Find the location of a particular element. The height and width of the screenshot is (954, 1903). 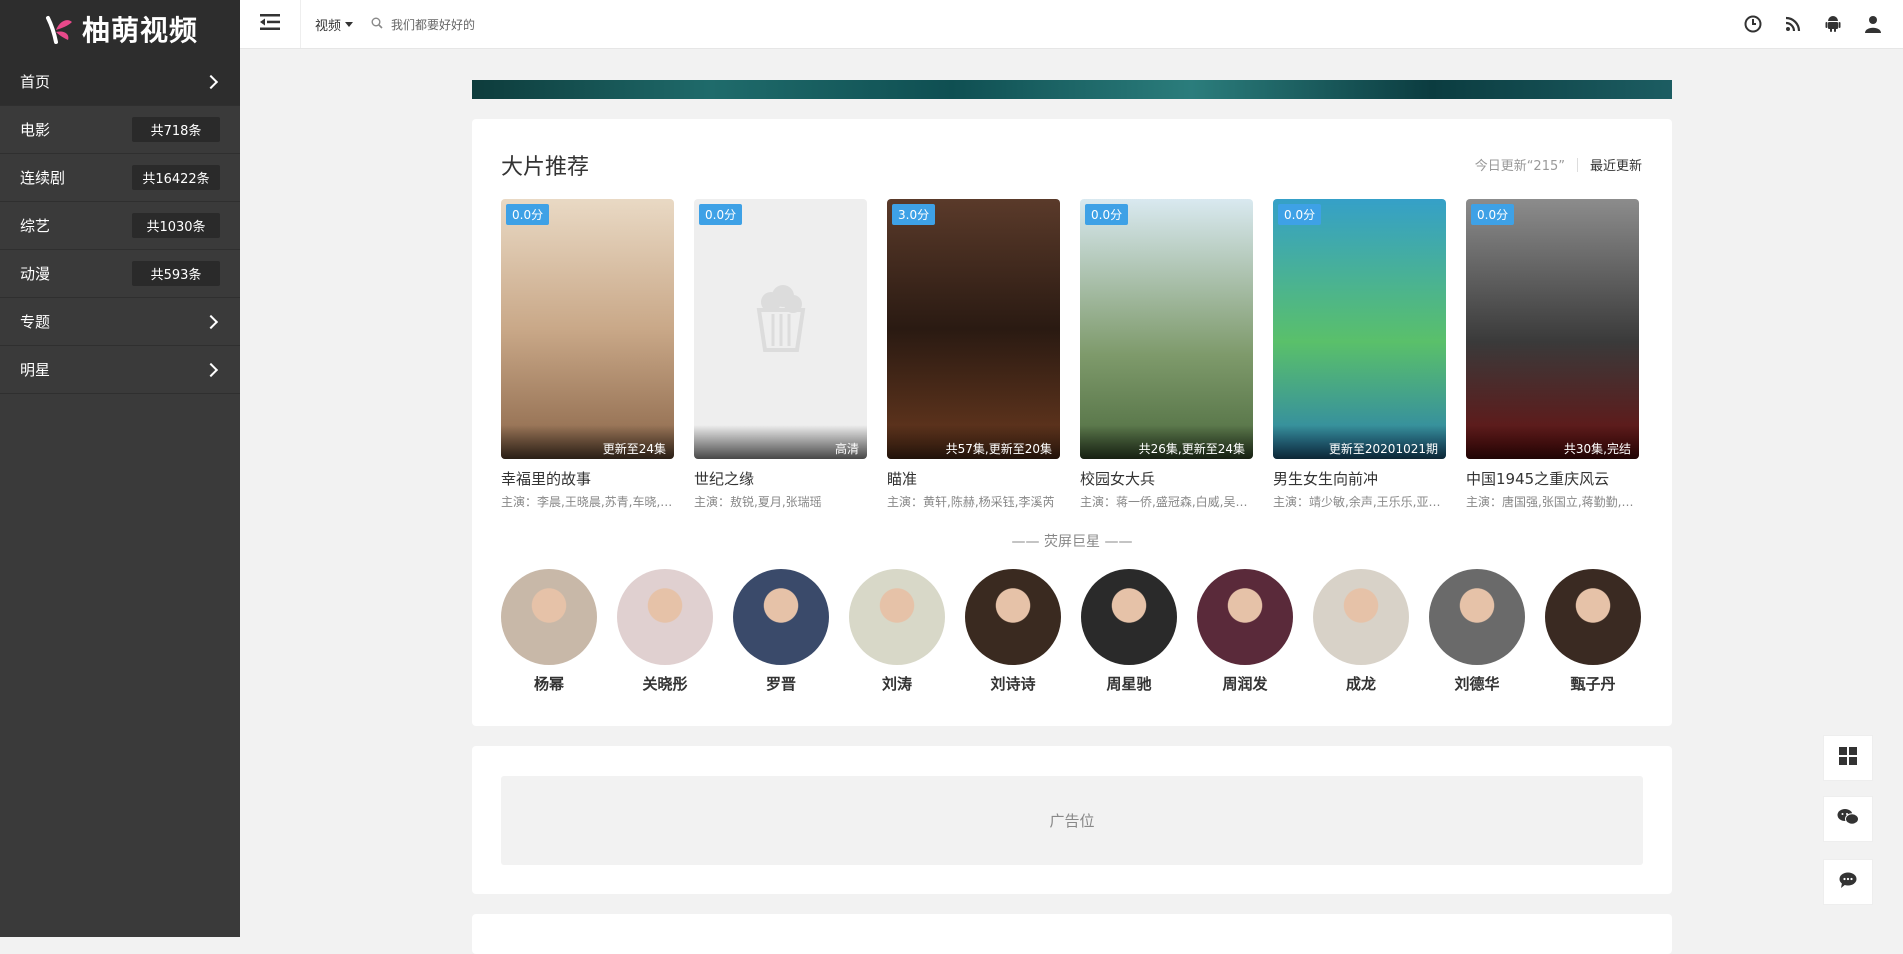

sidebar-item-label: 明星 is located at coordinates (35, 370).